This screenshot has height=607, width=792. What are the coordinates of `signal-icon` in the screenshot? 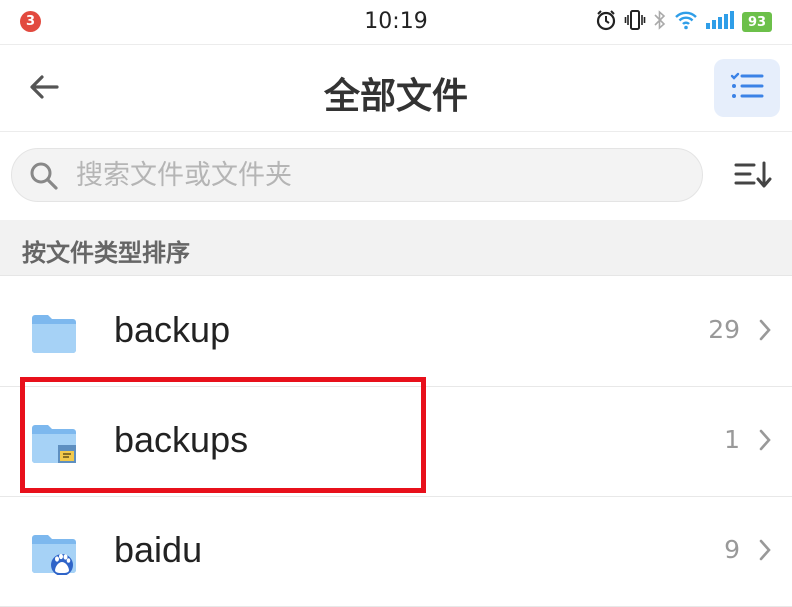 It's located at (720, 22).